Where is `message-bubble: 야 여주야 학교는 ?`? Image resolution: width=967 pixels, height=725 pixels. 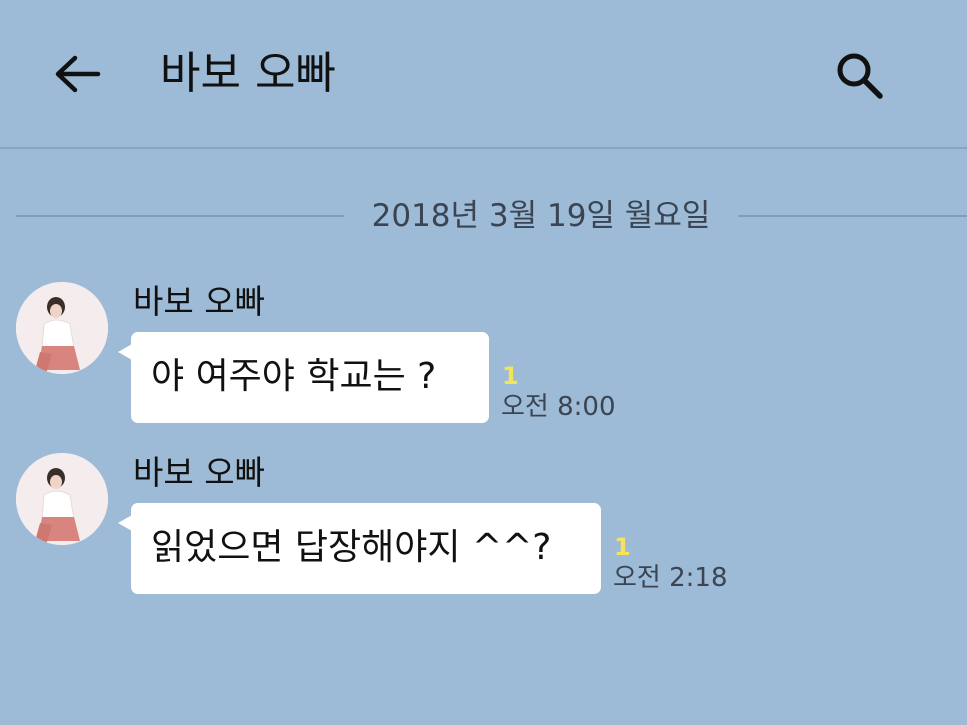
message-bubble: 야 여주야 학교는 ? is located at coordinates (303, 377).